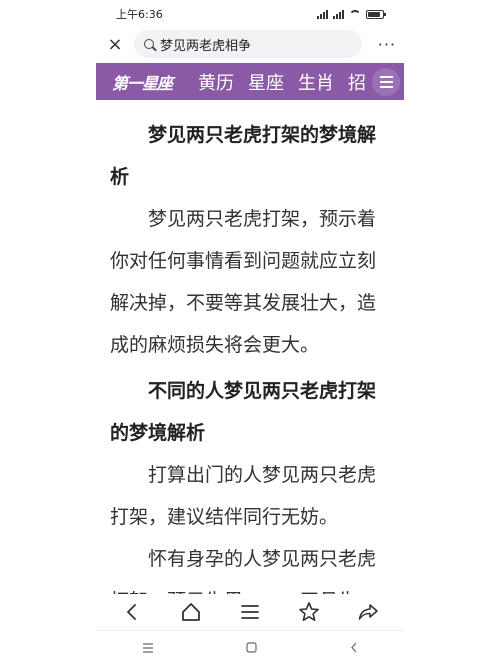 The height and width of the screenshot is (666, 500). Describe the element at coordinates (243, 571) in the screenshot. I see `paragraph: 怀有身孕的人梦见两只老虎打架，预示生男，二、四月生` at that location.